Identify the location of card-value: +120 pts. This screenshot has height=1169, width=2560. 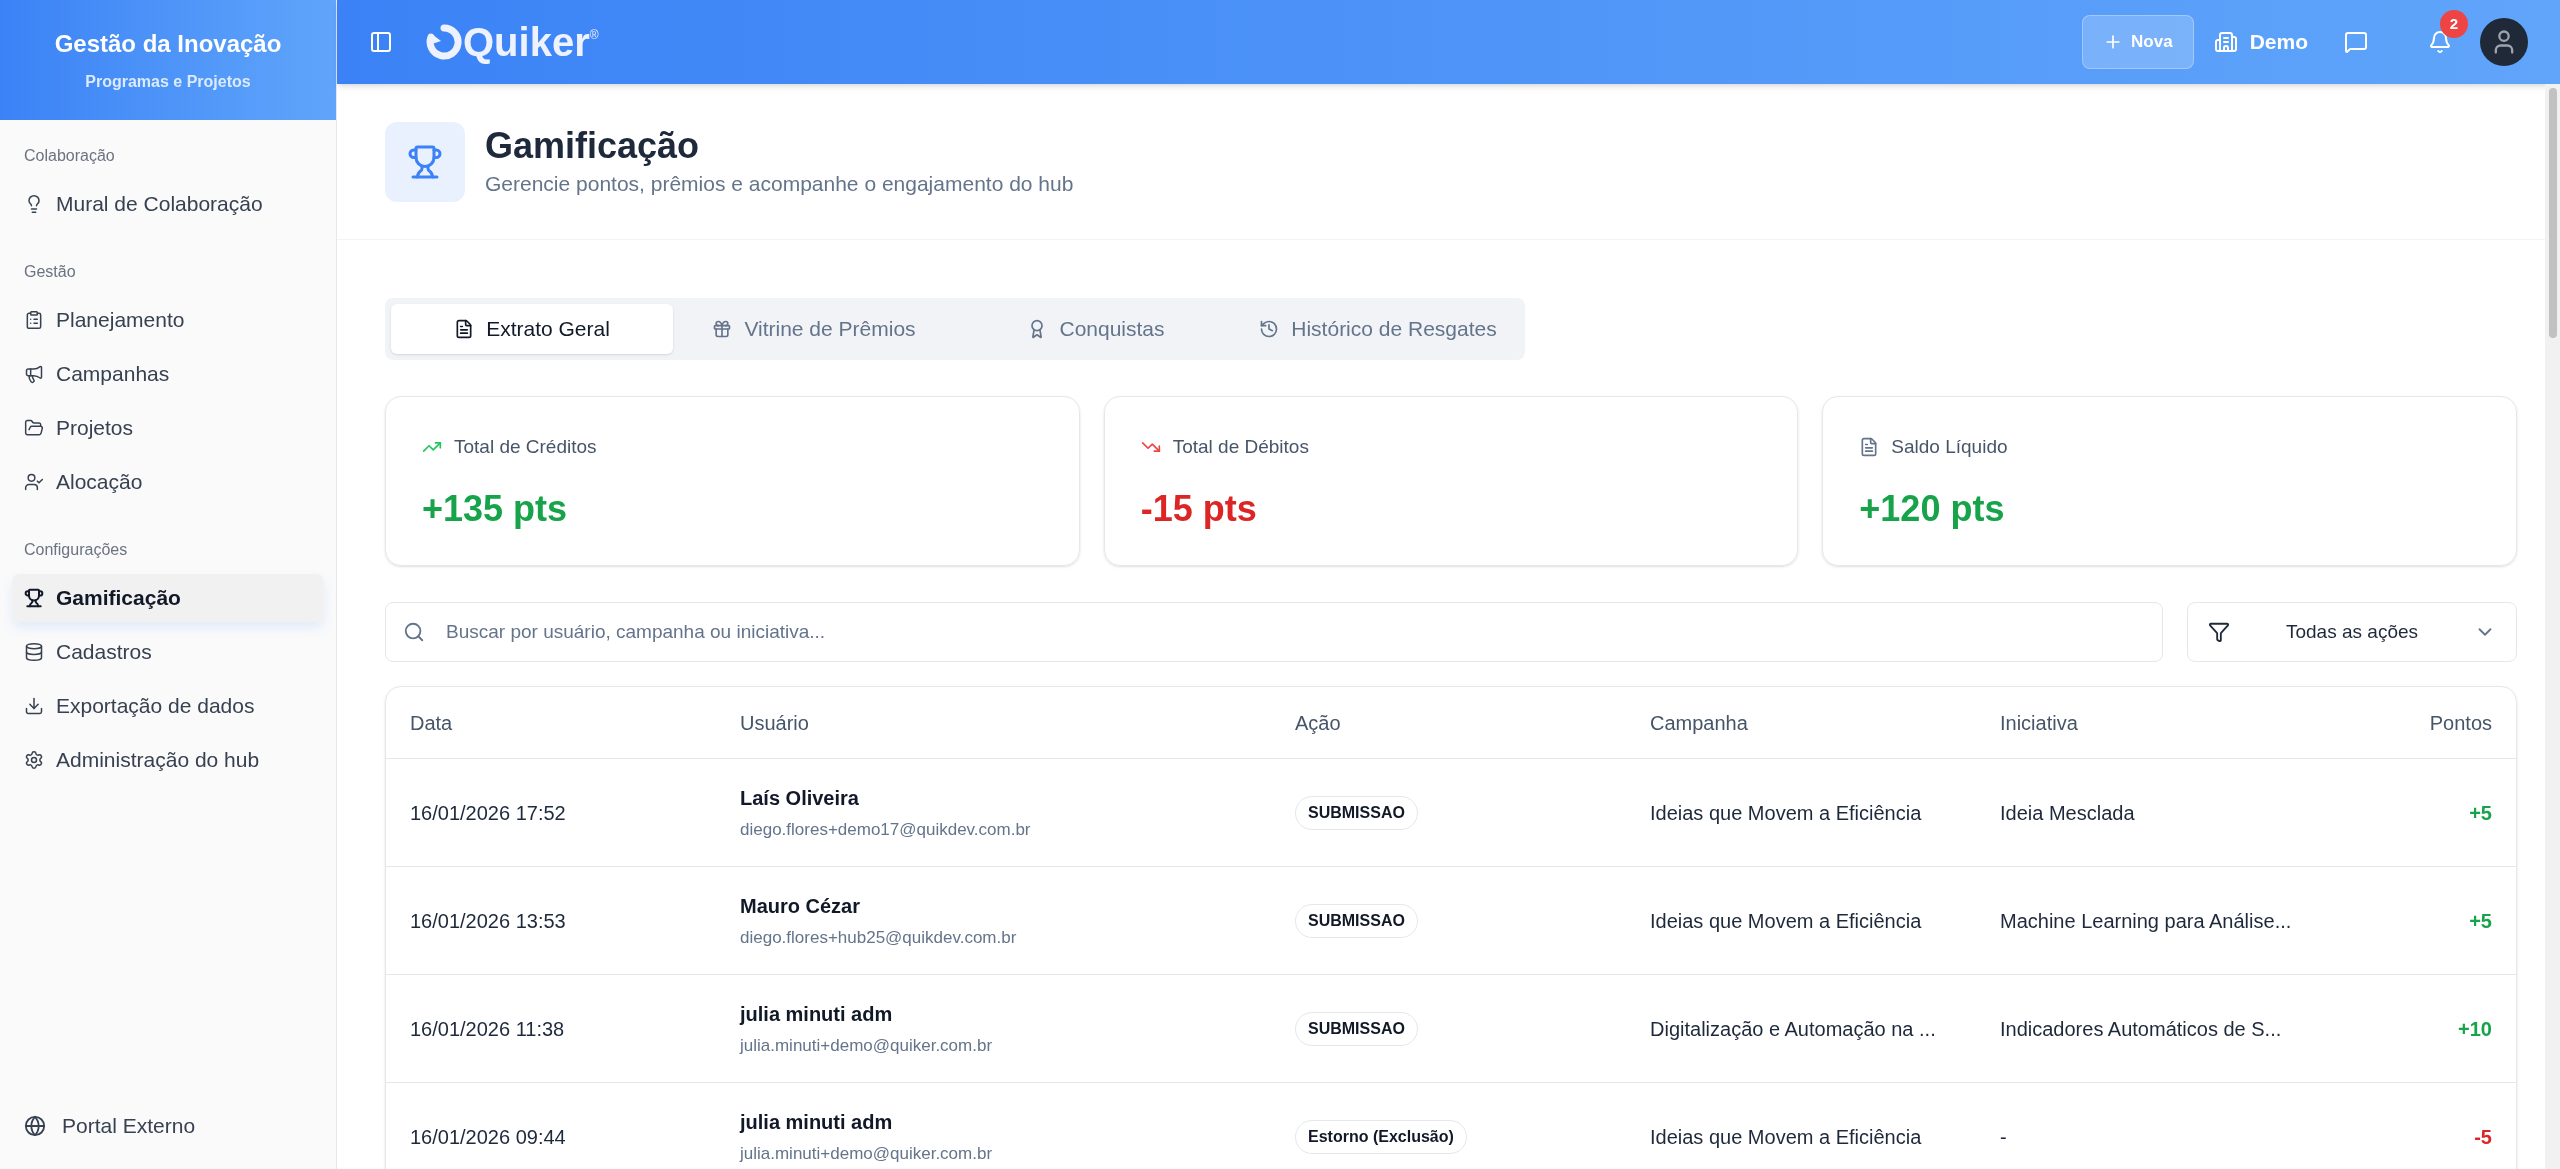
(1932, 508).